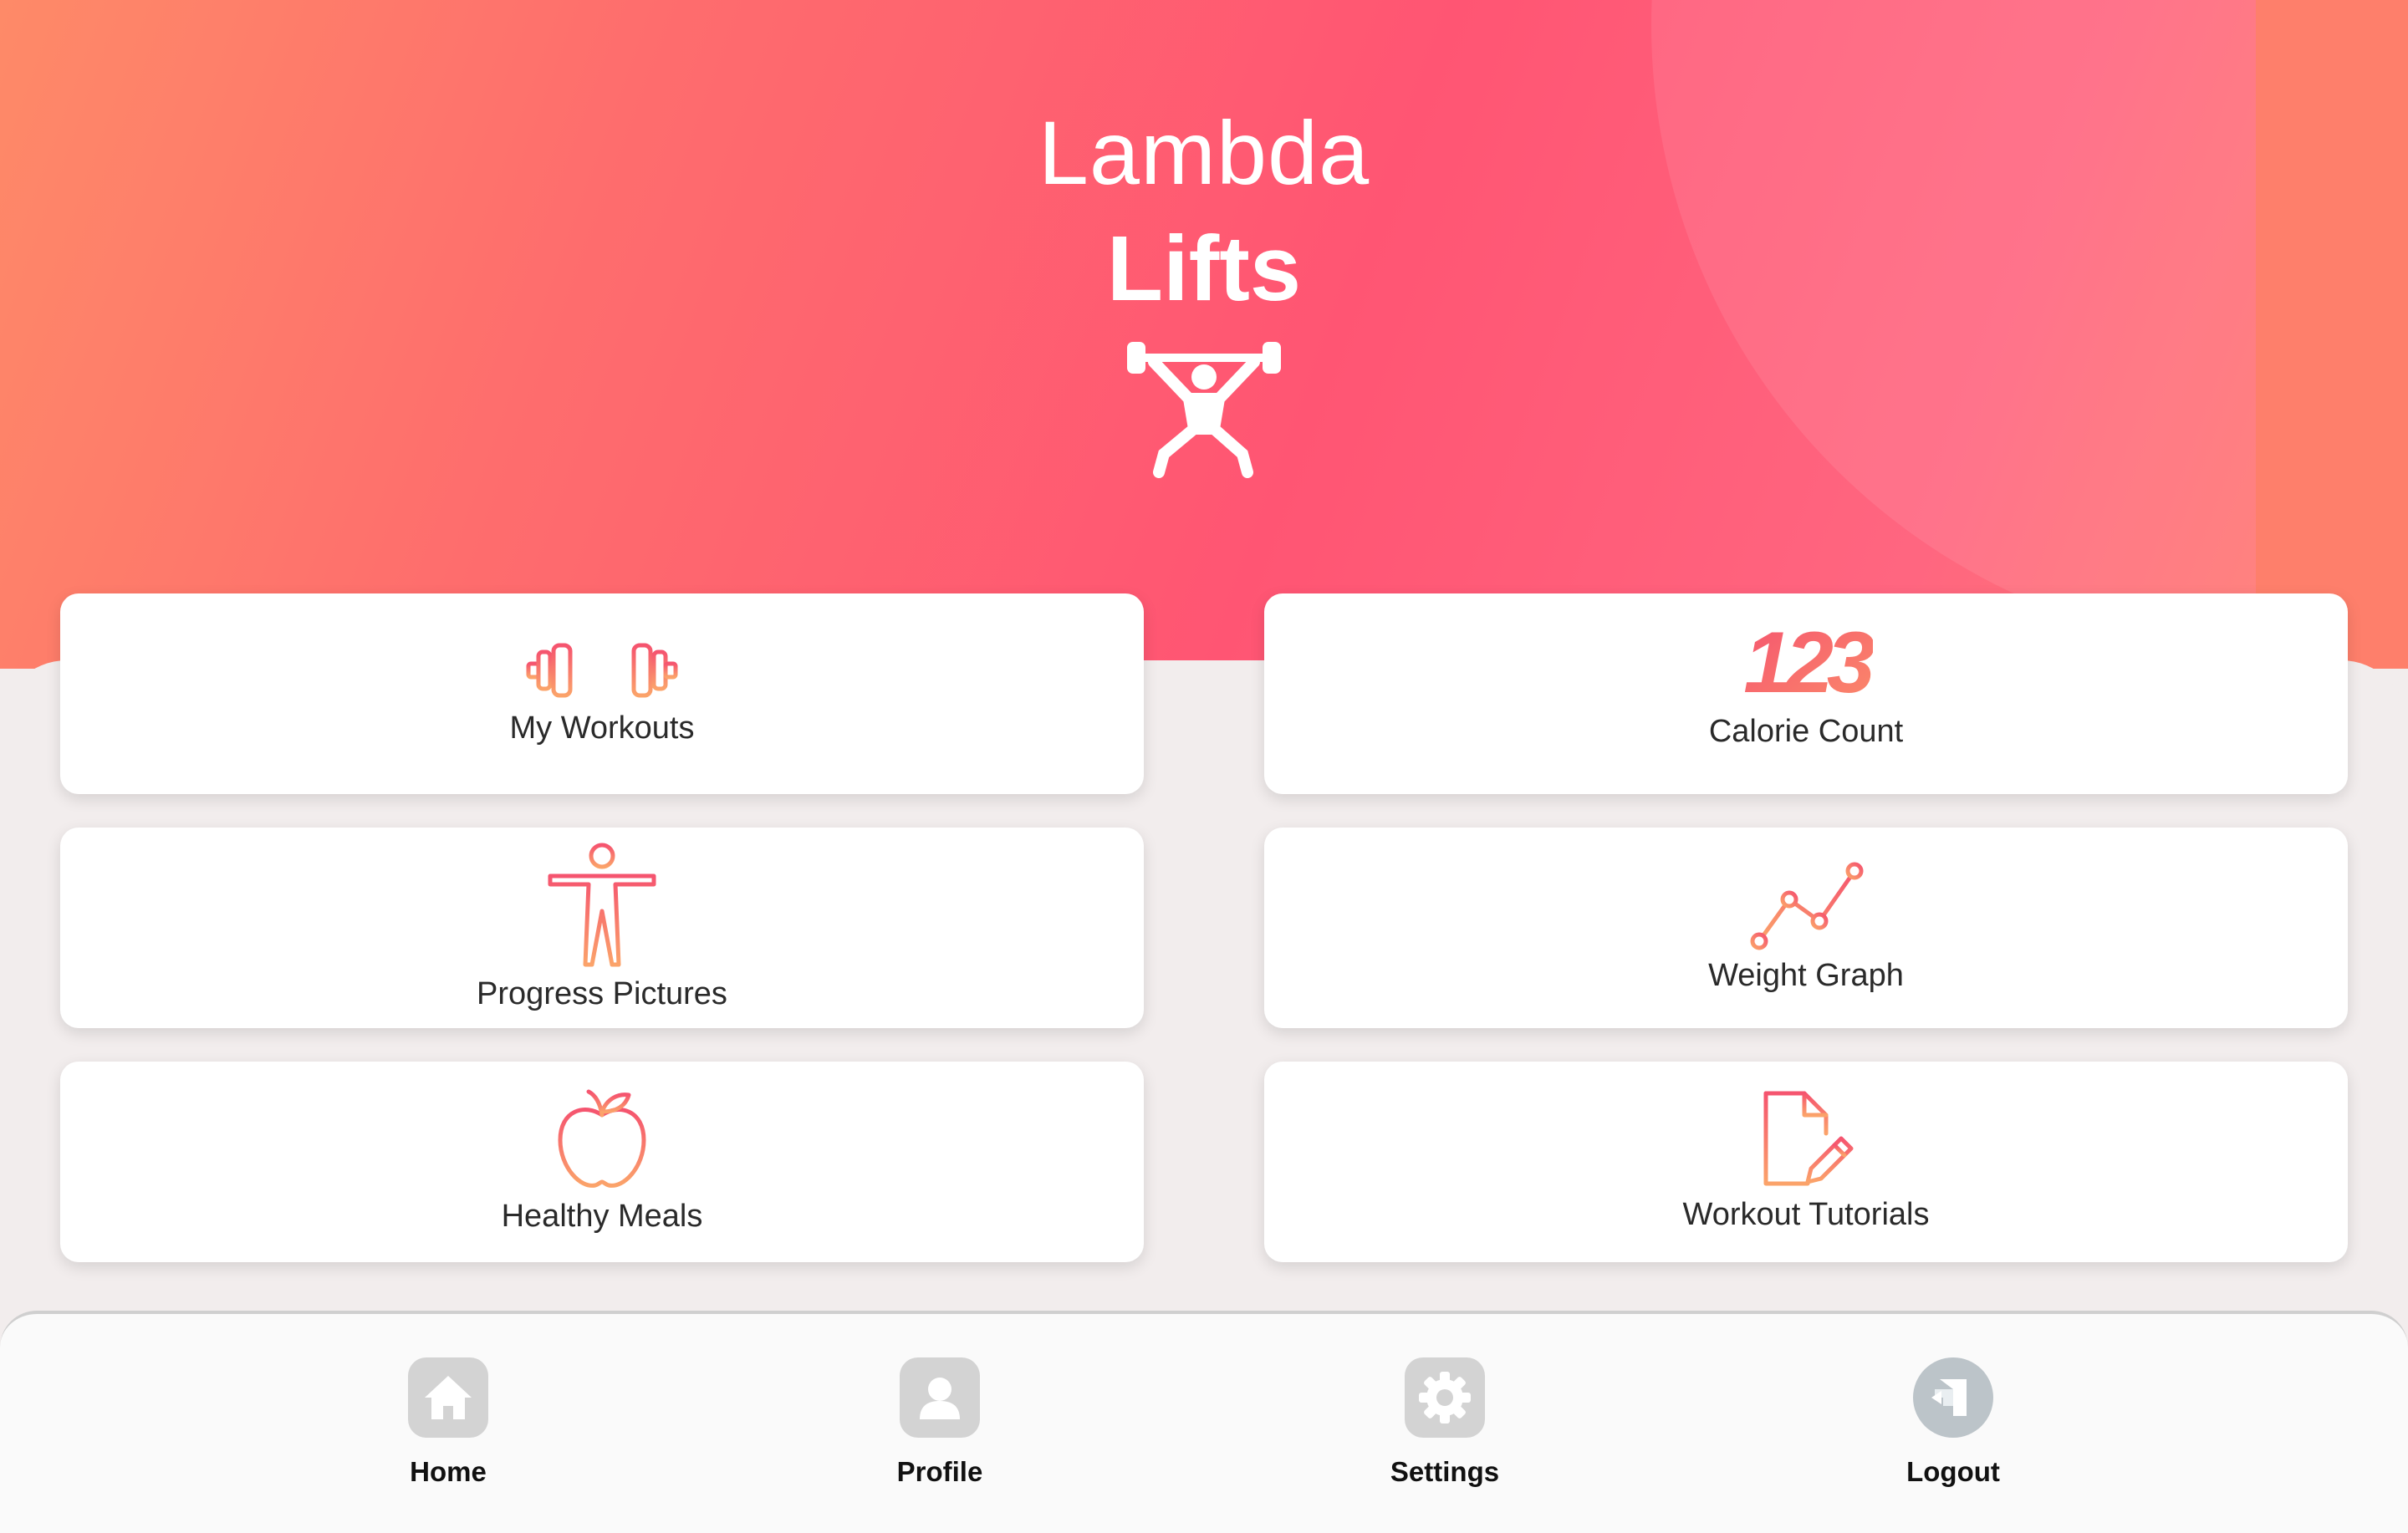 This screenshot has width=2408, height=1533. I want to click on weight-graph-tile: Weight Graph, so click(1806, 928).